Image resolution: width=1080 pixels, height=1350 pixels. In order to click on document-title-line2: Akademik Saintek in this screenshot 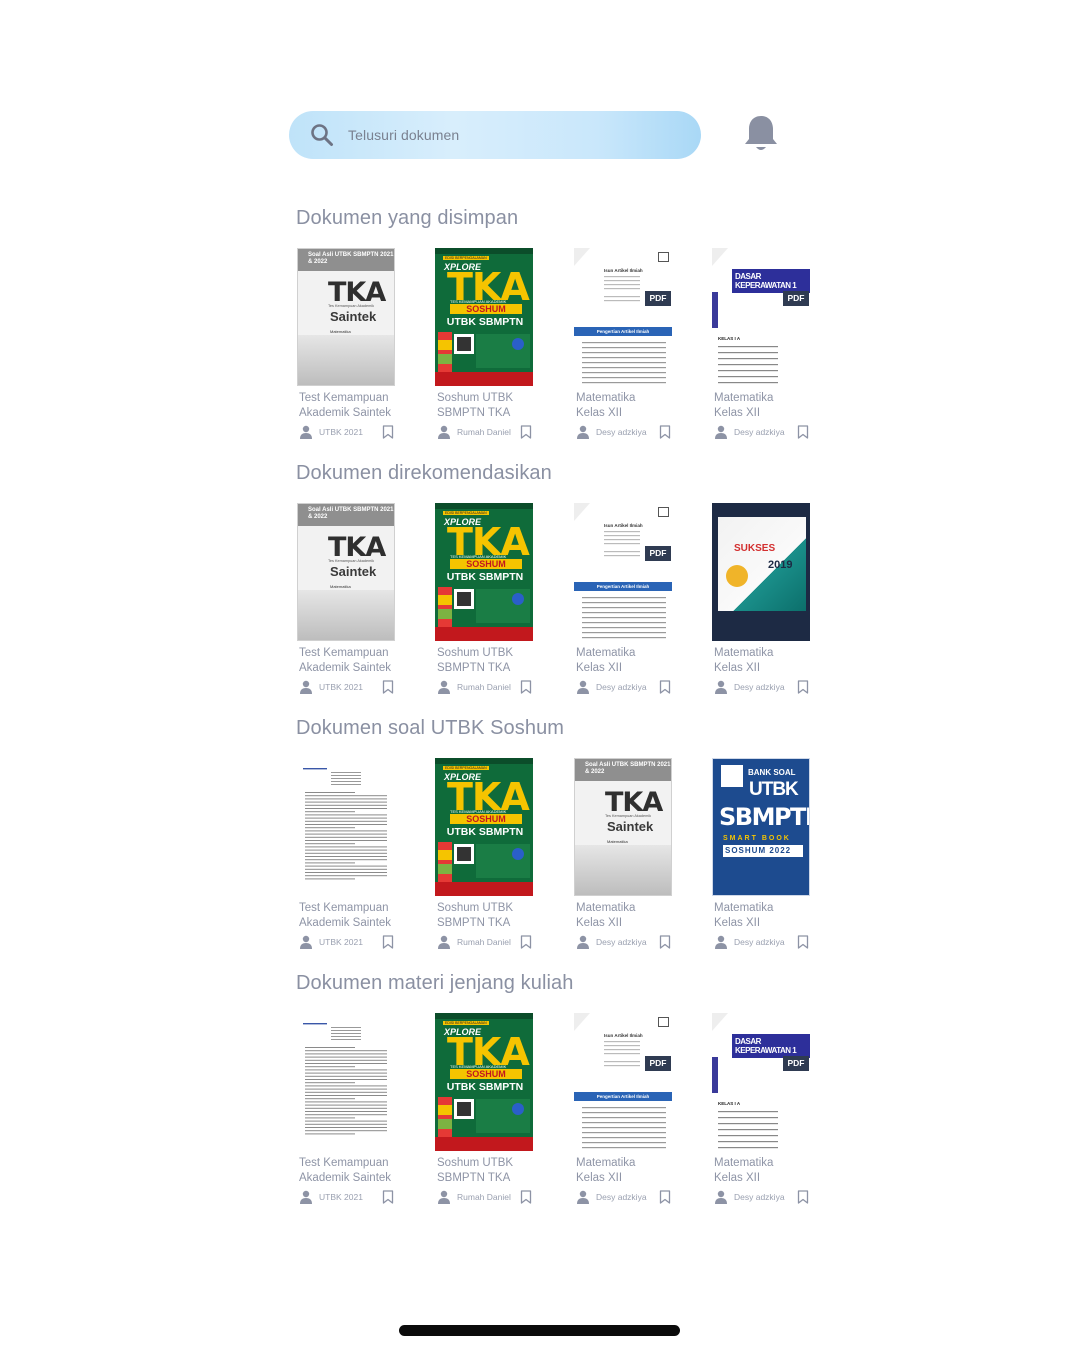, I will do `click(345, 923)`.